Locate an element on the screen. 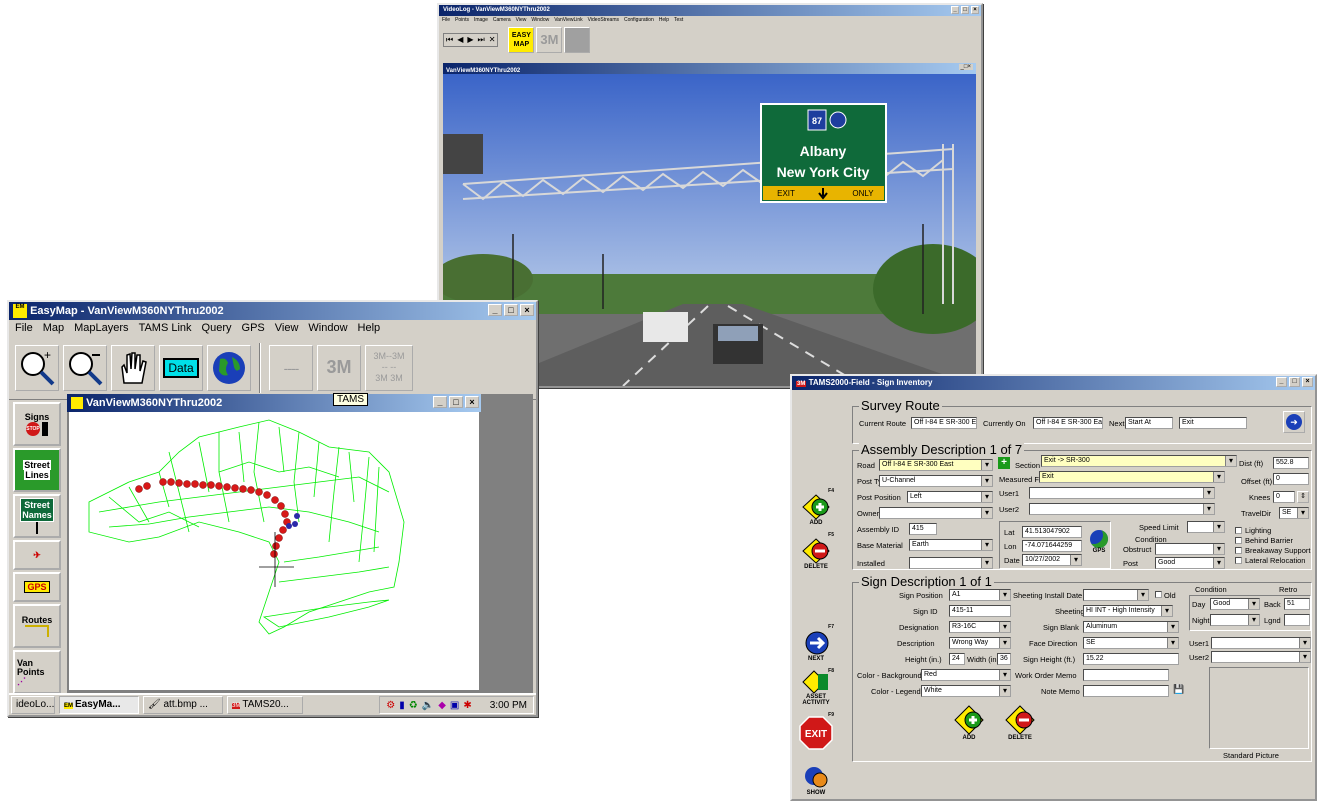  tray-app-icon: ◆ is located at coordinates (442, 705).